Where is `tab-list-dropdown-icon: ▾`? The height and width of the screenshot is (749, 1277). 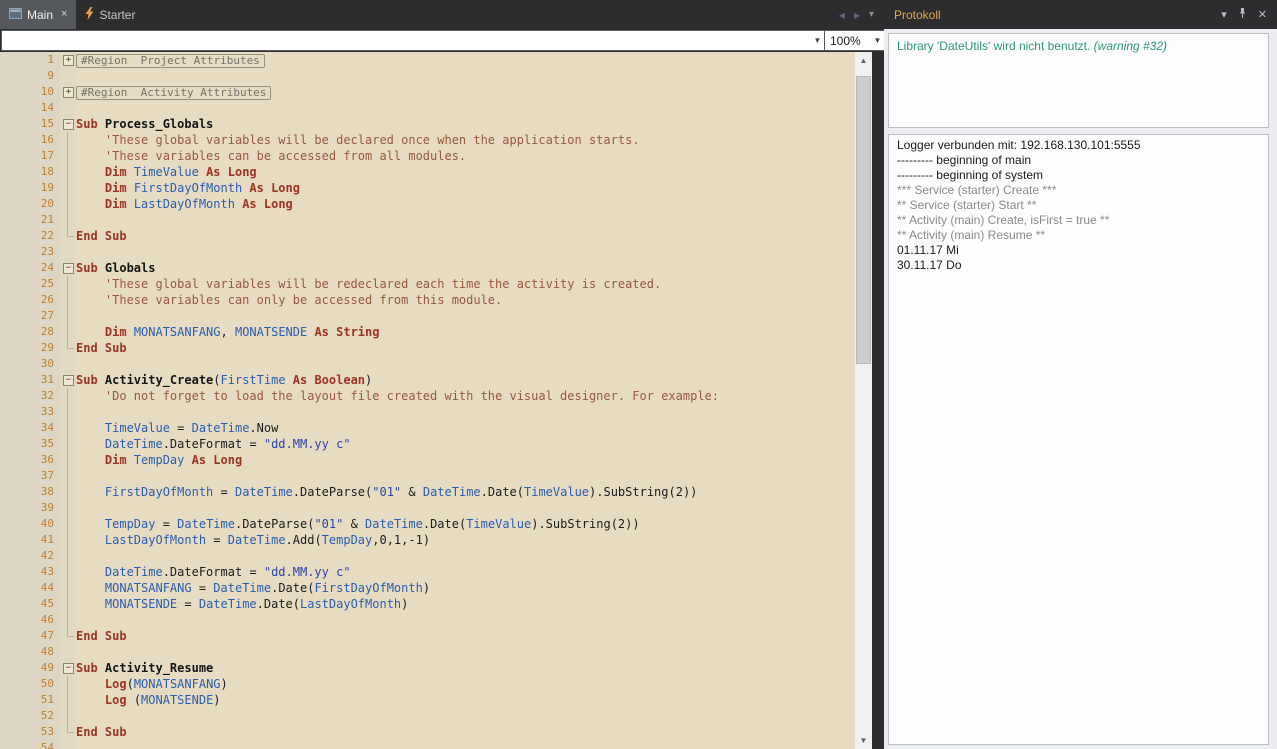
tab-list-dropdown-icon: ▾ is located at coordinates (871, 14).